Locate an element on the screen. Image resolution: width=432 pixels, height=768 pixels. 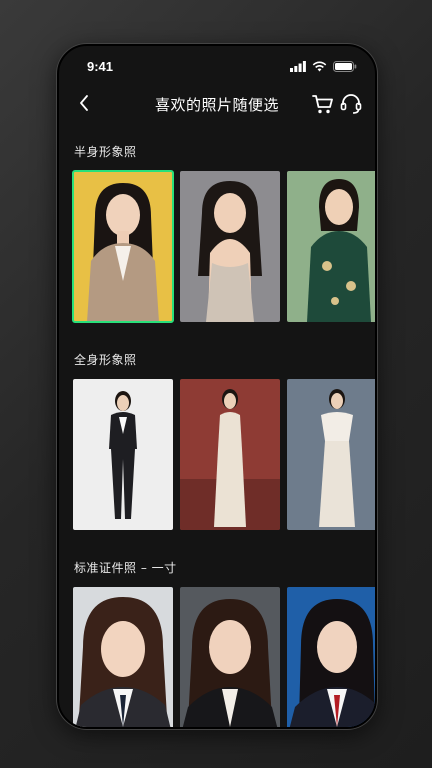
wifi-icon is located at coordinates (319, 66).